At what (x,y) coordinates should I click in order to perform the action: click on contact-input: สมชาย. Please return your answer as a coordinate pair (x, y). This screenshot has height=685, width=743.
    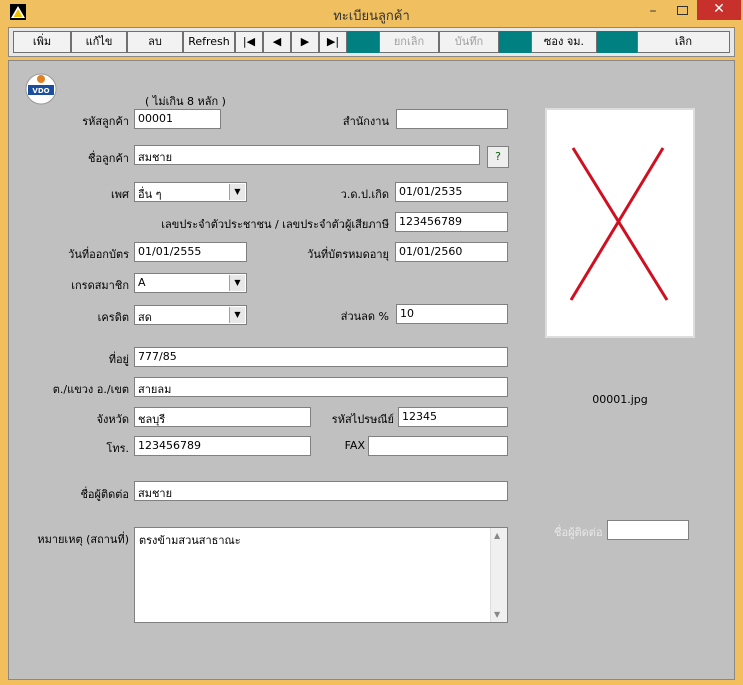
    Looking at the image, I should click on (321, 491).